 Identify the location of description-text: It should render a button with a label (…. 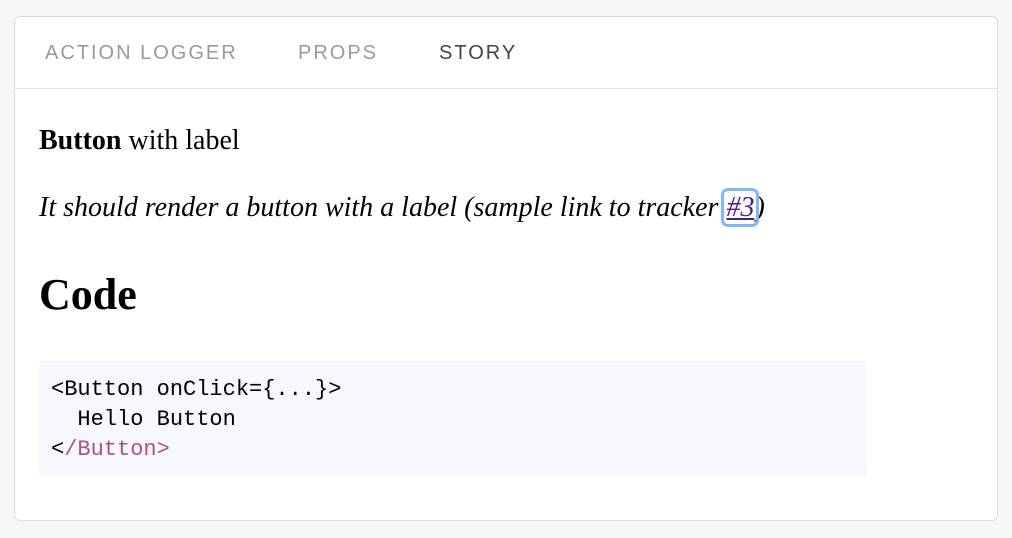
(382, 207).